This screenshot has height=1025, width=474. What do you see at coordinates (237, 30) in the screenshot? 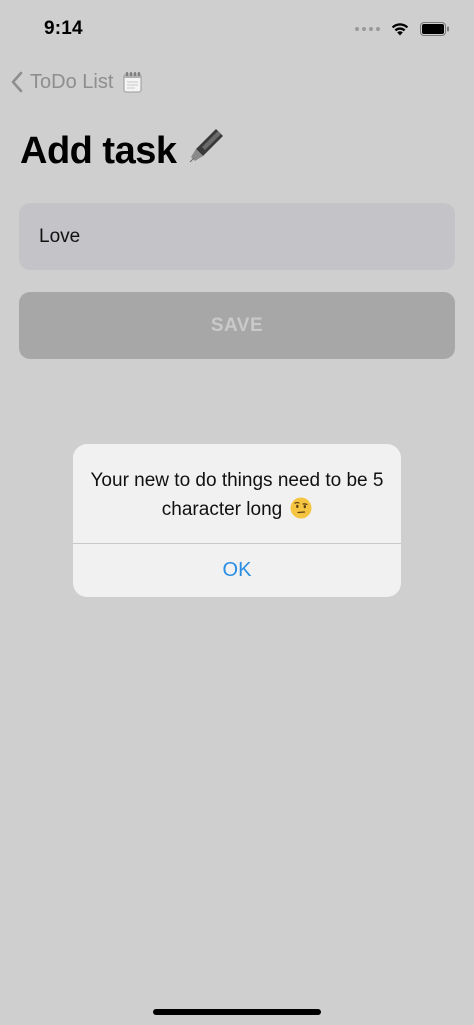
I see `status-bar: 9:14` at bounding box center [237, 30].